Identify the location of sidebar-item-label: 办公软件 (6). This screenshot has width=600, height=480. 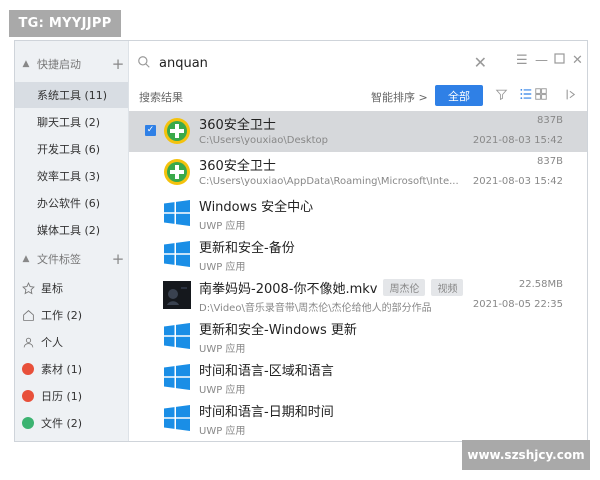
(69, 203).